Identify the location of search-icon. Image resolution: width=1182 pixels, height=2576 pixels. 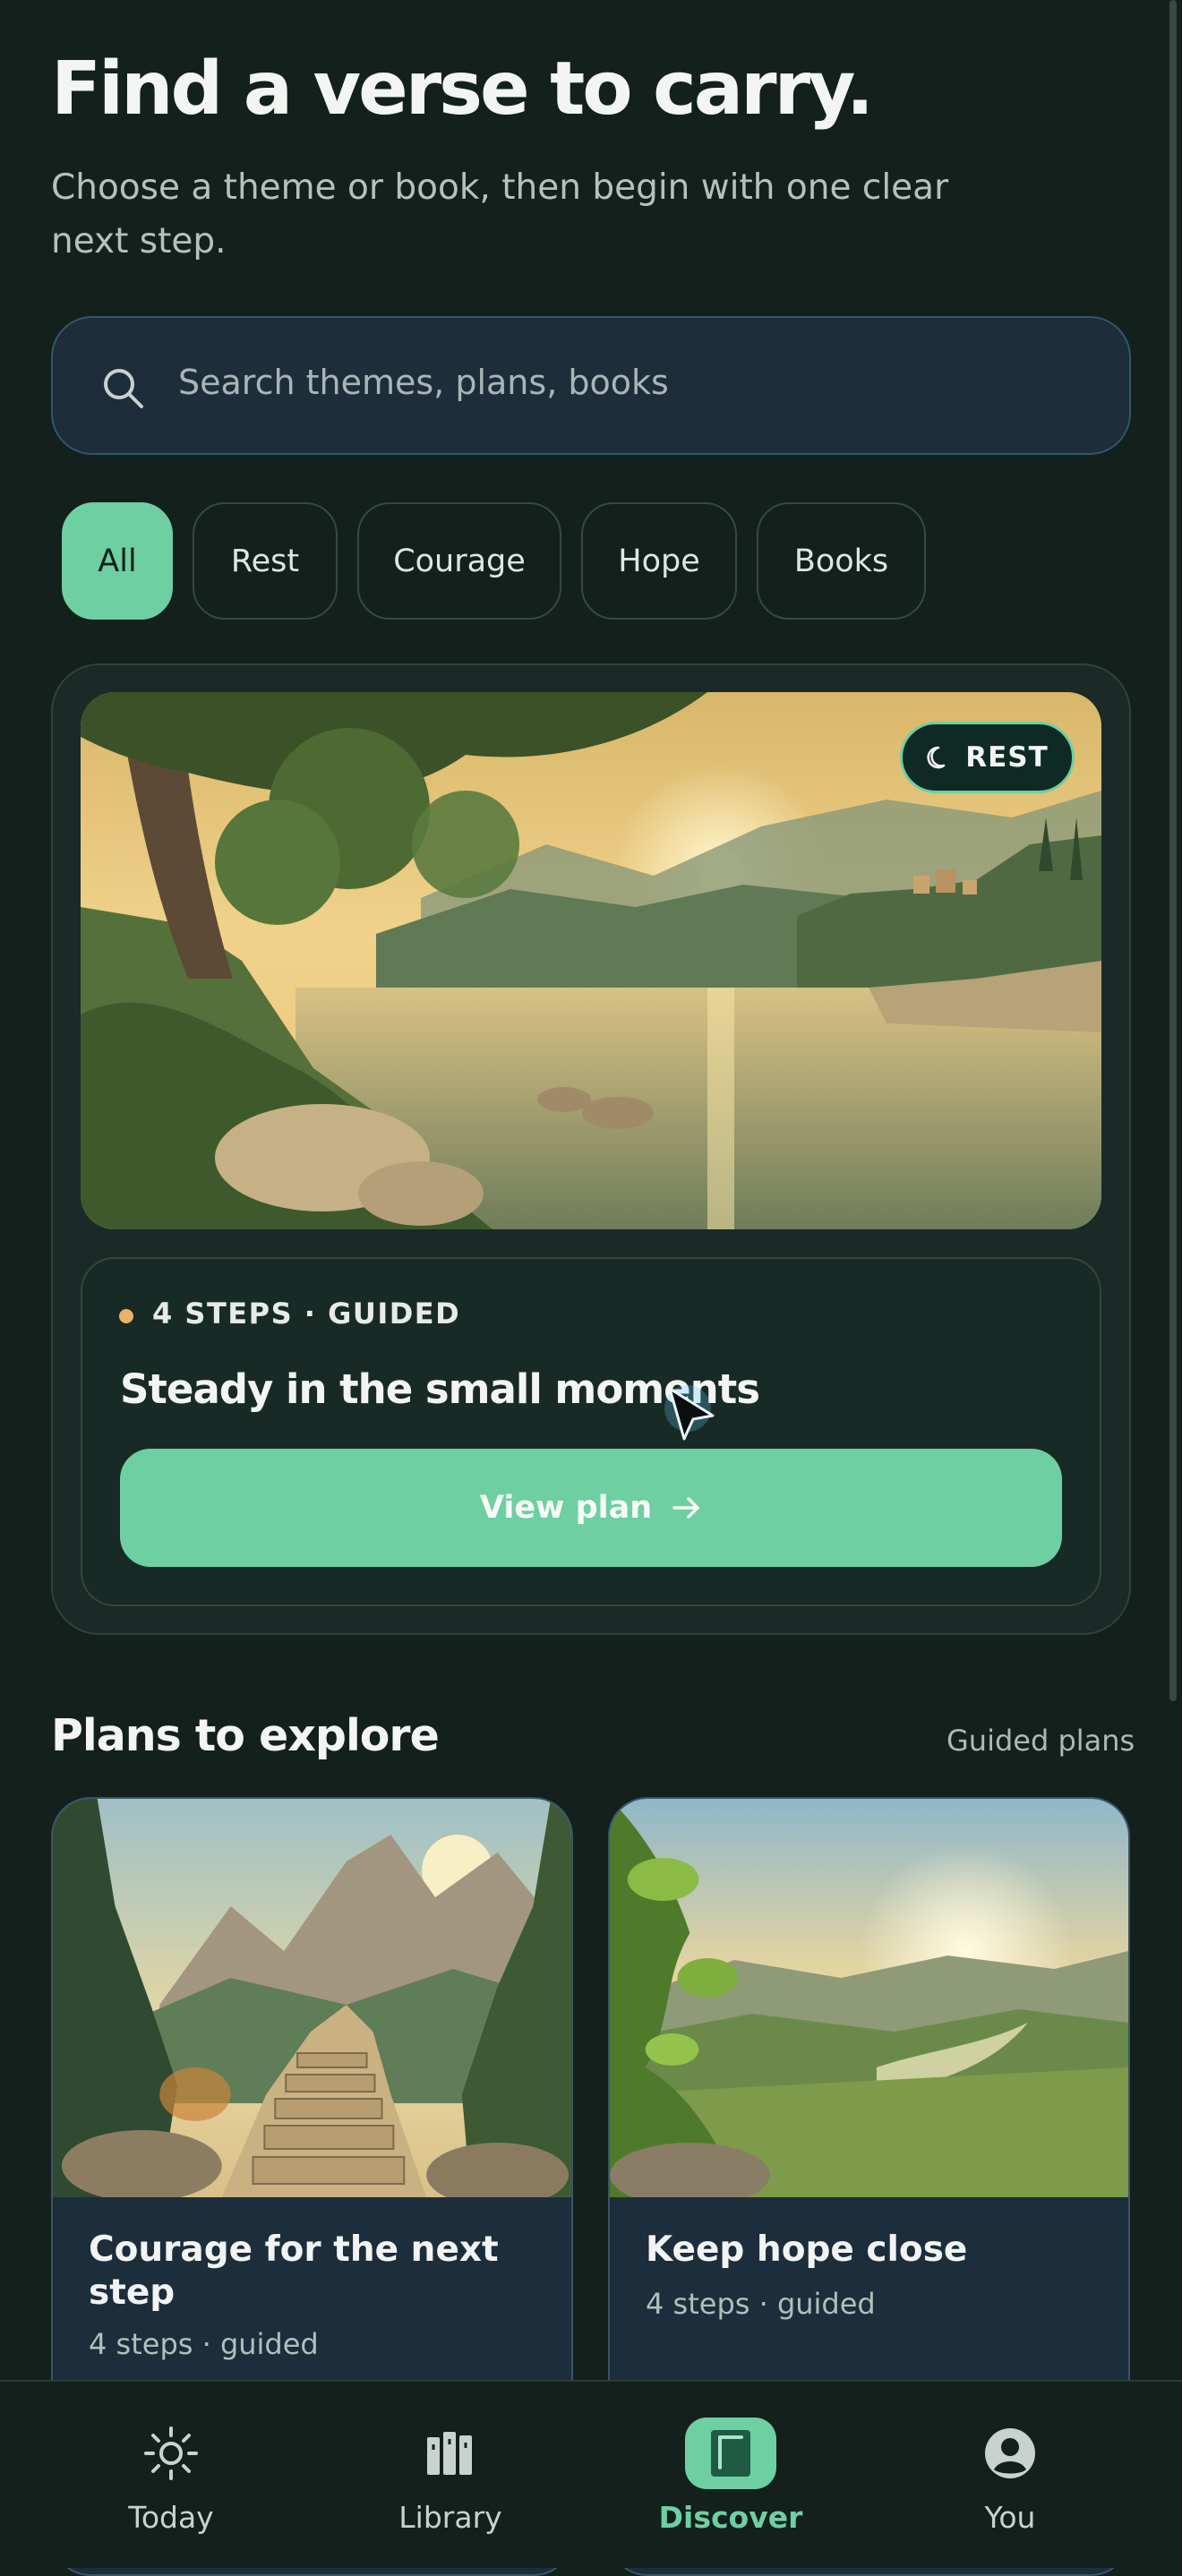
(123, 388).